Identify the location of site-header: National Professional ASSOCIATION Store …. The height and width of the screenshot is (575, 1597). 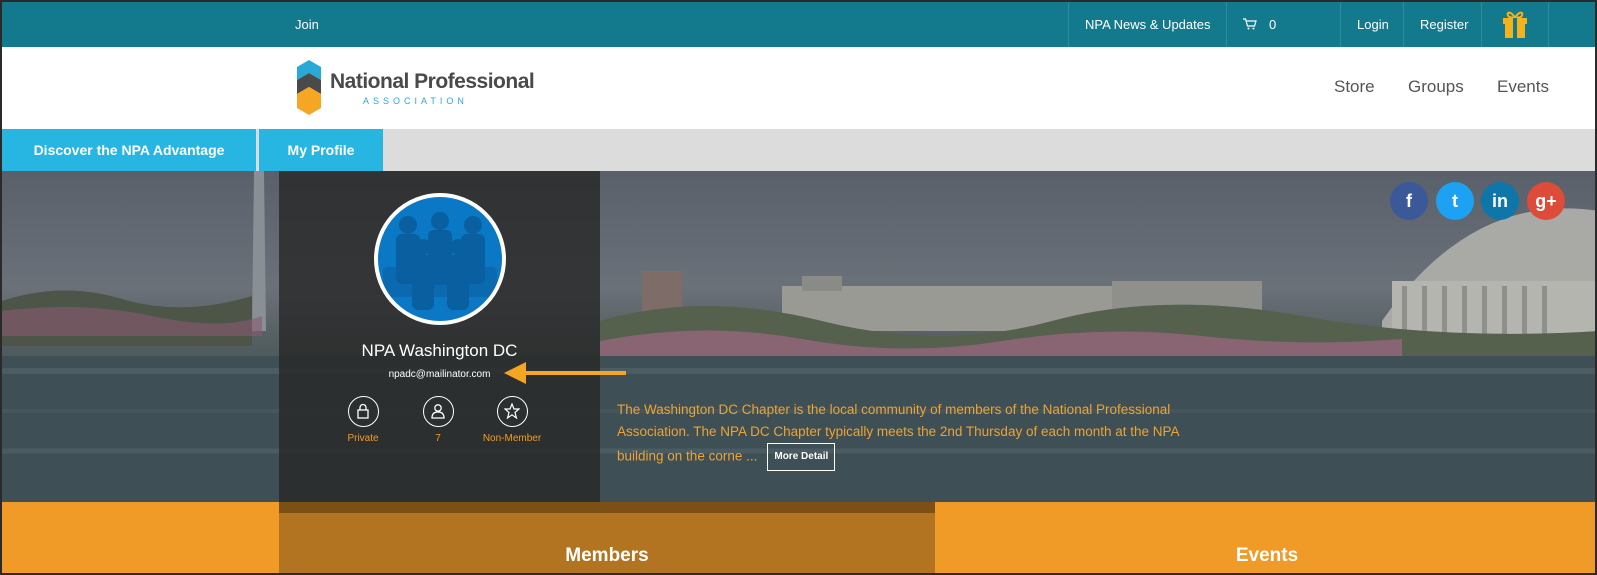
(798, 88).